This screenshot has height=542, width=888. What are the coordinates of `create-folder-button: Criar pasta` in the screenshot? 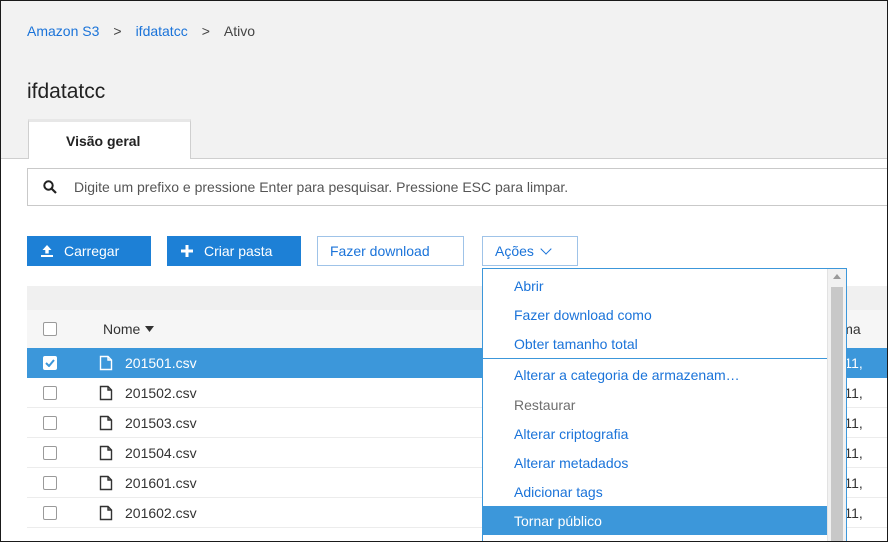 It's located at (234, 251).